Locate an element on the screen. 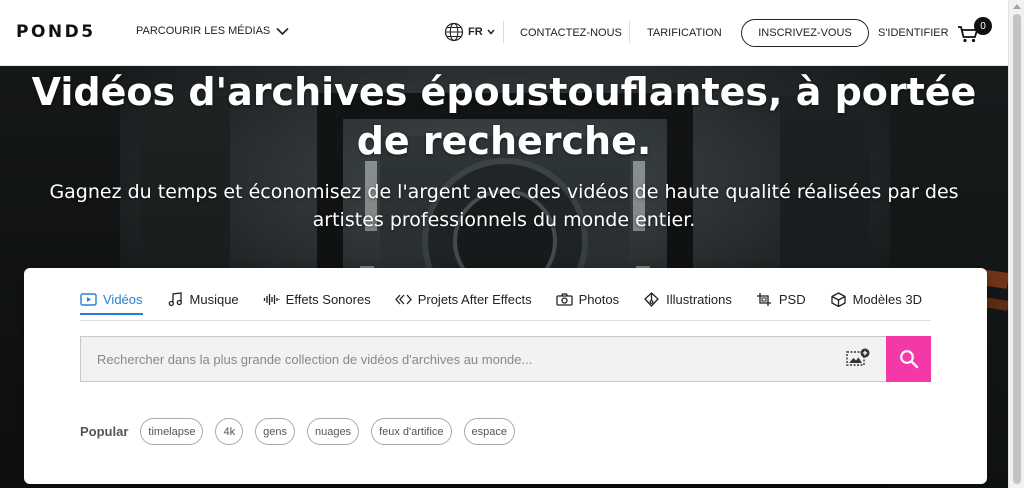 Image resolution: width=1024 pixels, height=488 pixels. language-selector: FR is located at coordinates (469, 32).